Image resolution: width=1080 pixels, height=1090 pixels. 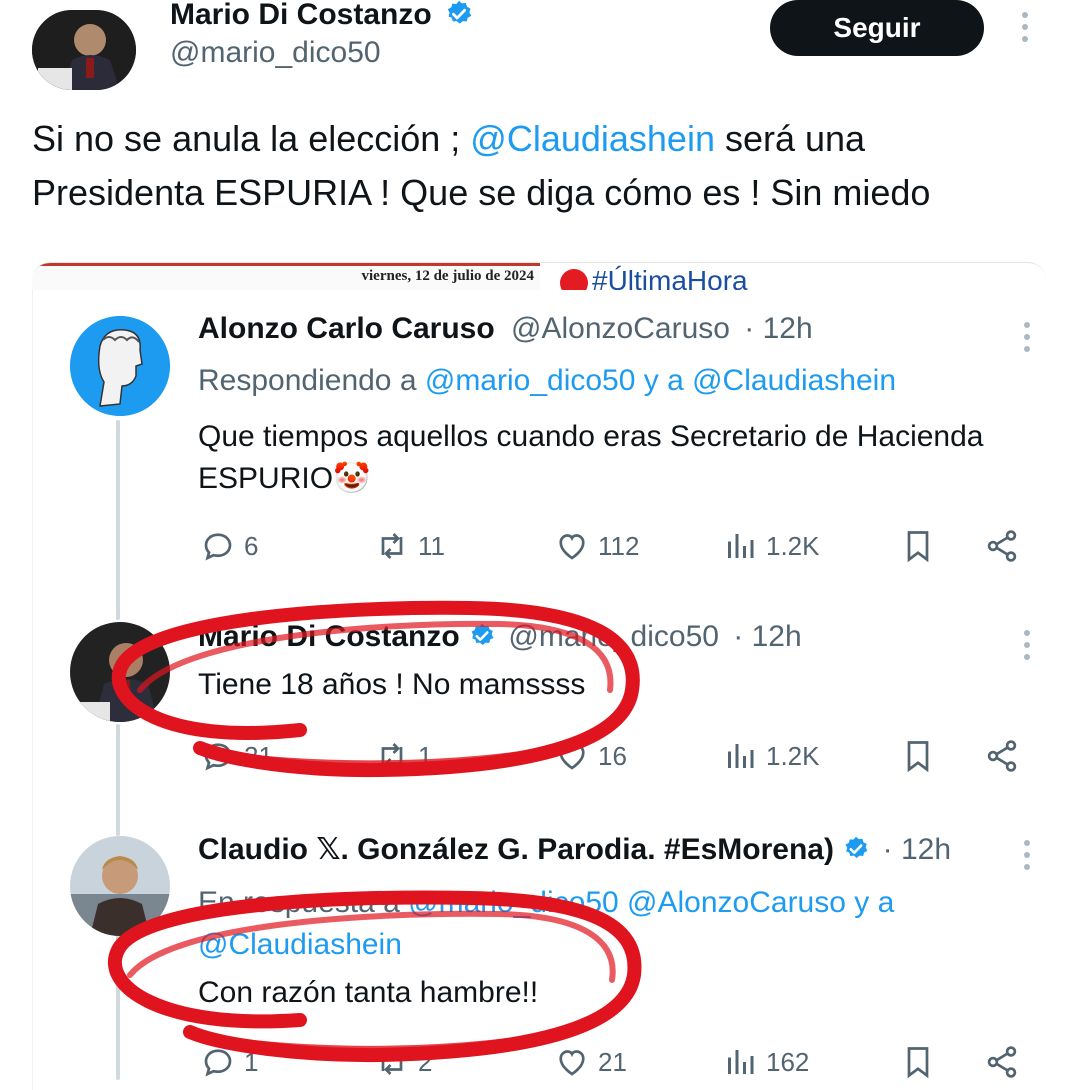 I want to click on reply-count: 21, so click(x=258, y=755).